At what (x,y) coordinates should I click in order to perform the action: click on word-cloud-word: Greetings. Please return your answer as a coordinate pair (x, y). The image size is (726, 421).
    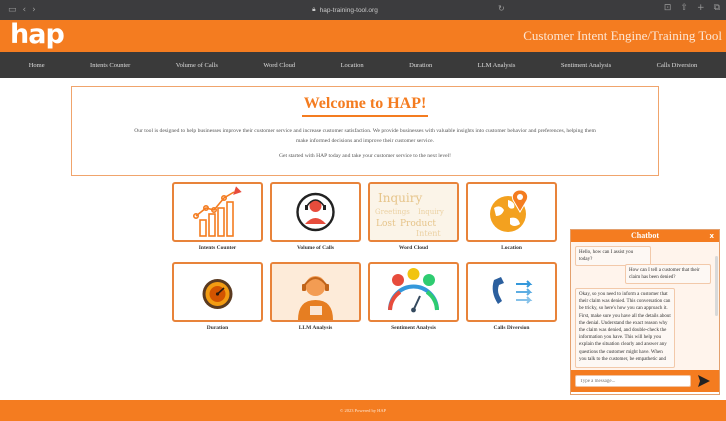
    Looking at the image, I should click on (392, 212).